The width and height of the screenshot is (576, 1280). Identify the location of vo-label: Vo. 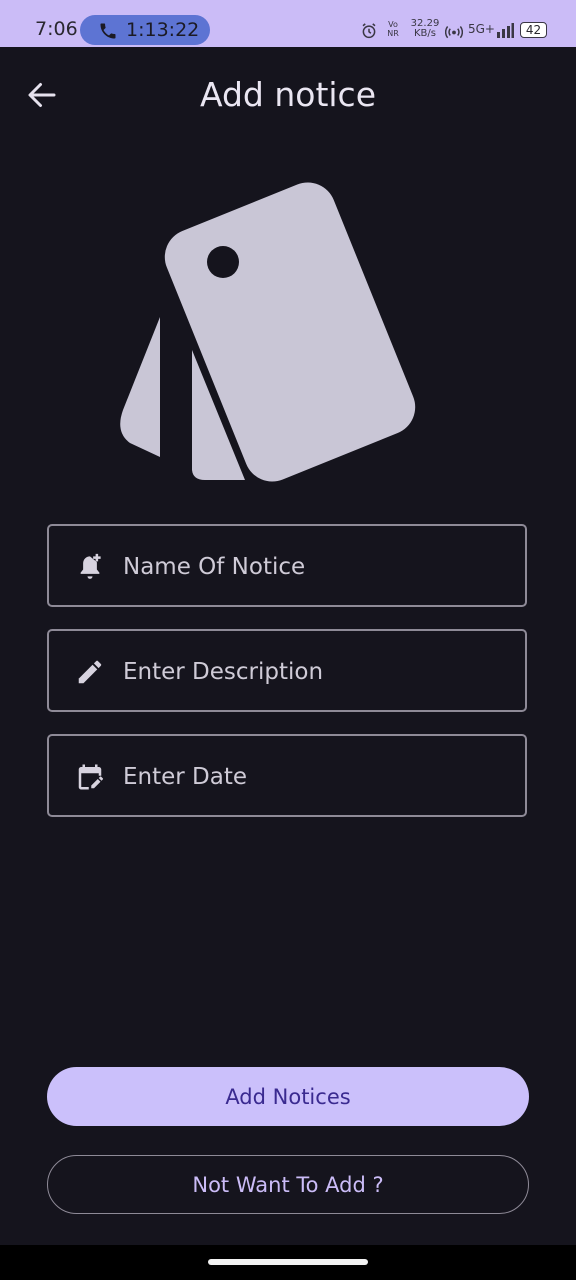
(393, 24).